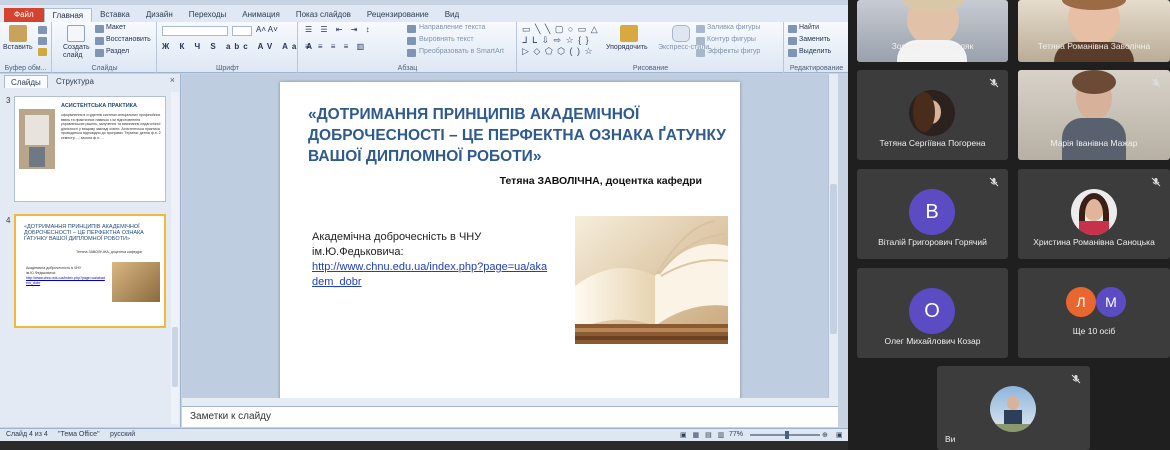  Describe the element at coordinates (407, 68) in the screenshot. I see `group-label-paragraph: Абзац` at that location.